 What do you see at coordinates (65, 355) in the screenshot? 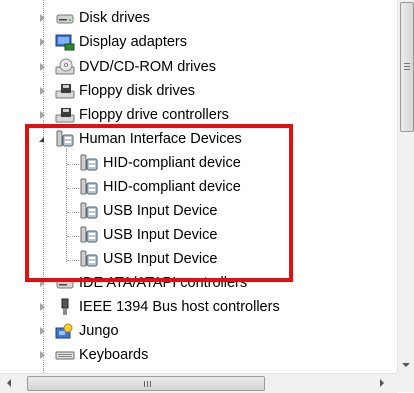
I see `keyboard-icon` at bounding box center [65, 355].